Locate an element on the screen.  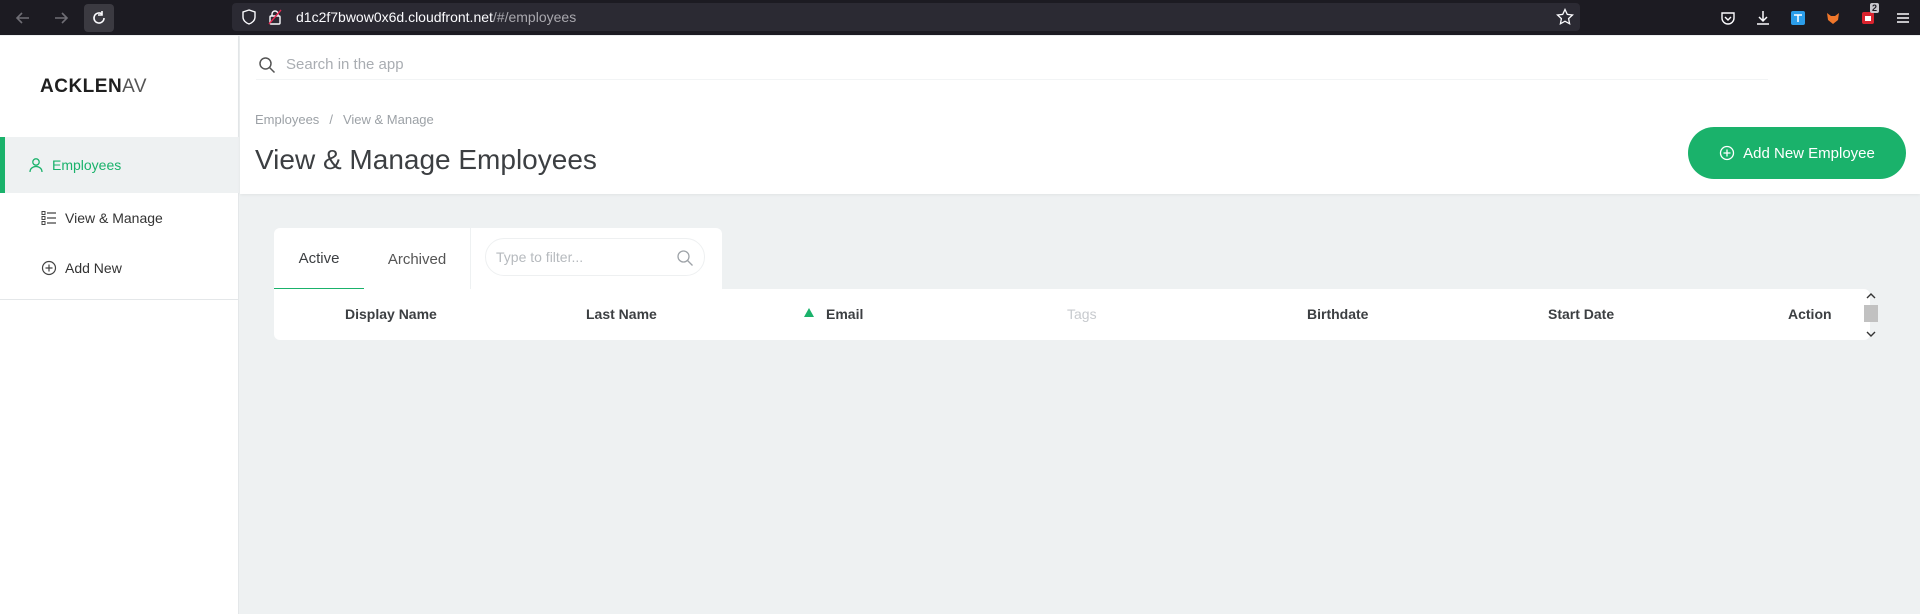
sidebar-item-view-manage: View & Manage is located at coordinates (119, 218).